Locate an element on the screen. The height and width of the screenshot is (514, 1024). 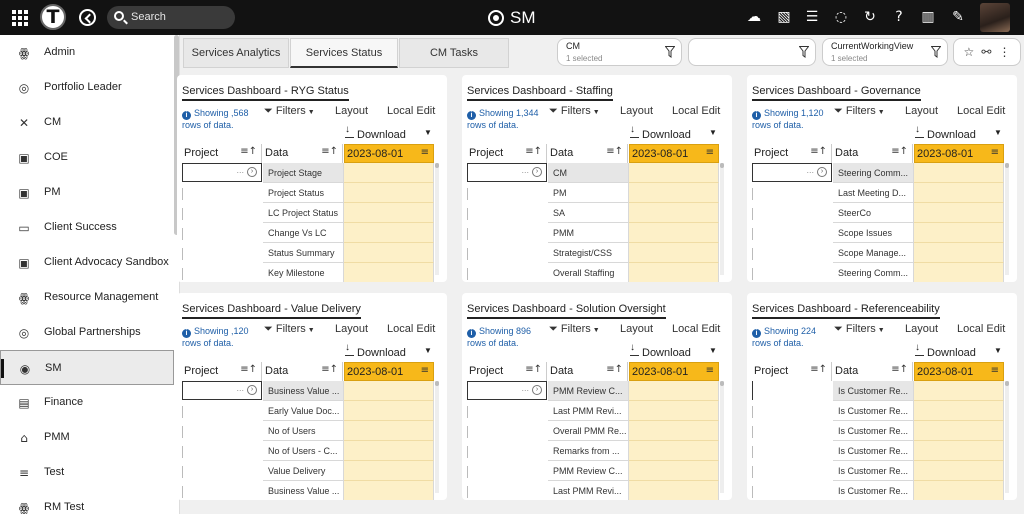
blank-filter is located at coordinates (752, 52).